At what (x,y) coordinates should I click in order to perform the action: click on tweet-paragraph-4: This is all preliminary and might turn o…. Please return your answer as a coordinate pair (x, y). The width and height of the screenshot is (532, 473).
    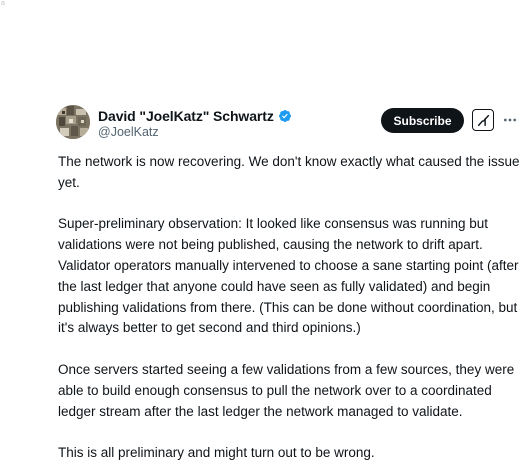
    Looking at the image, I should click on (216, 453).